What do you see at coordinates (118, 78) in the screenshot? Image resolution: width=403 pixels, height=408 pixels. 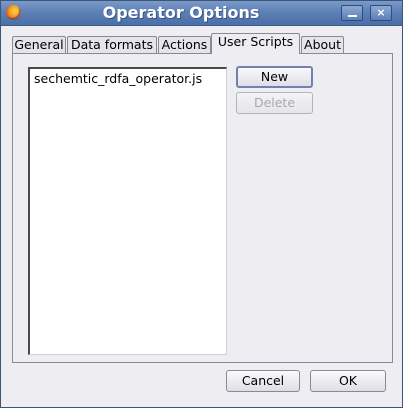 I see `list-item: sechemtic_rdfa_operator.js` at bounding box center [118, 78].